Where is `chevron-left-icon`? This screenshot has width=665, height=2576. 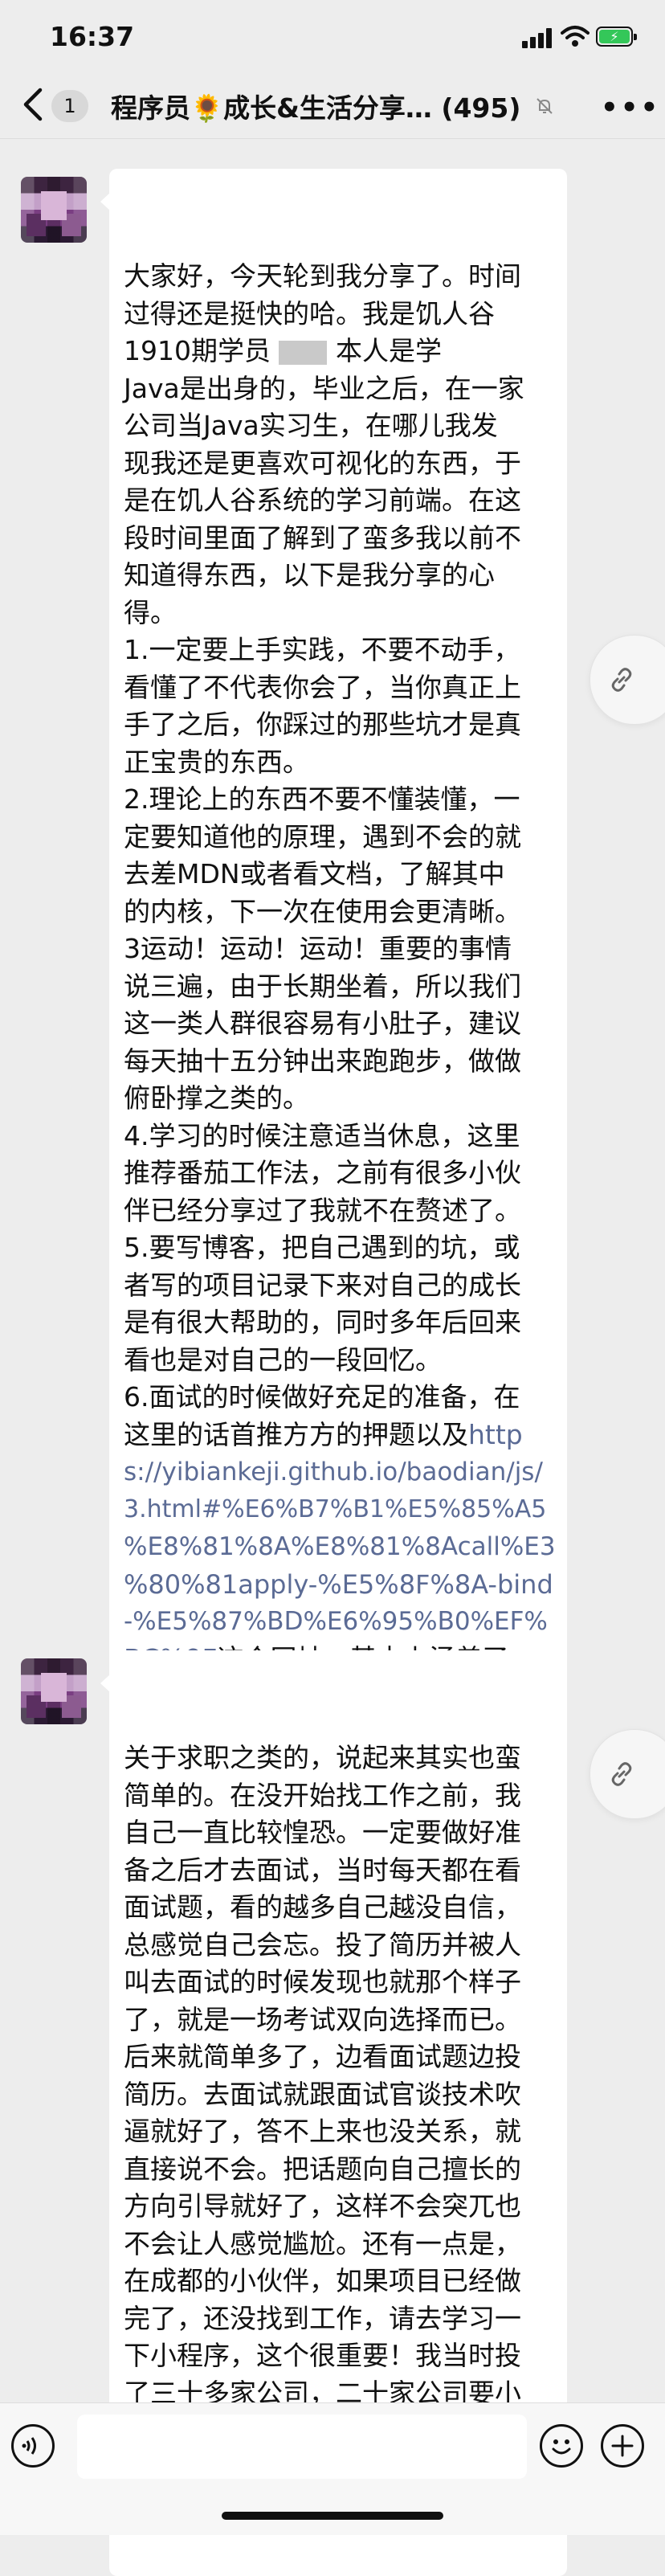
chevron-left-icon is located at coordinates (33, 104).